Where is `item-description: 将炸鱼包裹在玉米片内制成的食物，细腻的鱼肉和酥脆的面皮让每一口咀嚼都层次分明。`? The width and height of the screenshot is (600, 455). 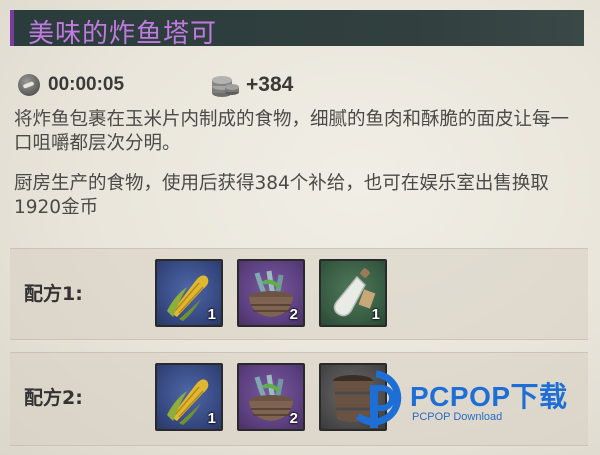
item-description: 将炸鱼包裹在玉米片内制成的食物，细腻的鱼肉和酥脆的面皮让每一口咀嚼都层次分明。 is located at coordinates (292, 131).